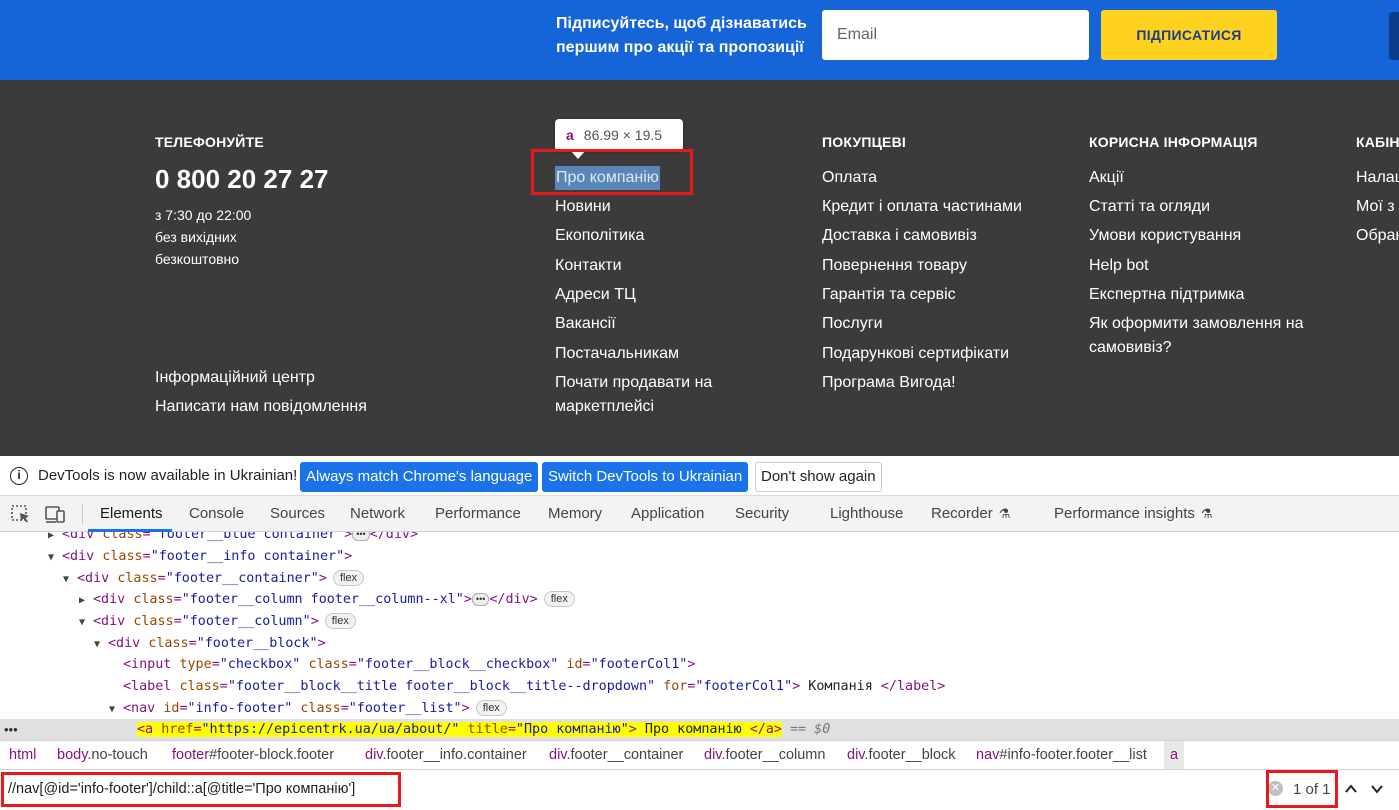  Describe the element at coordinates (1165, 236) in the screenshot. I see `footer-link-terms: Умови користування` at that location.